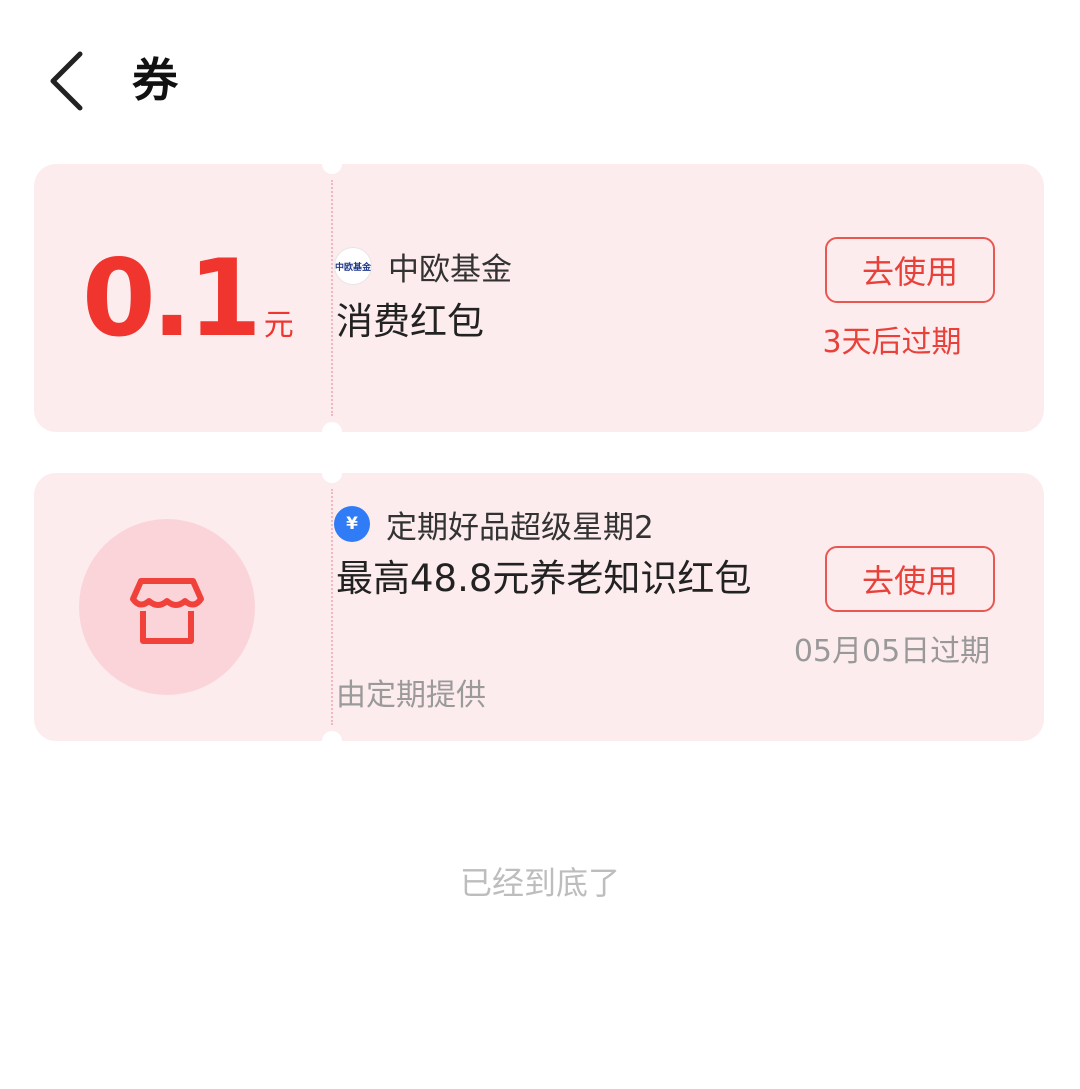  What do you see at coordinates (450, 269) in the screenshot?
I see `brand-name: 中欧基金` at bounding box center [450, 269].